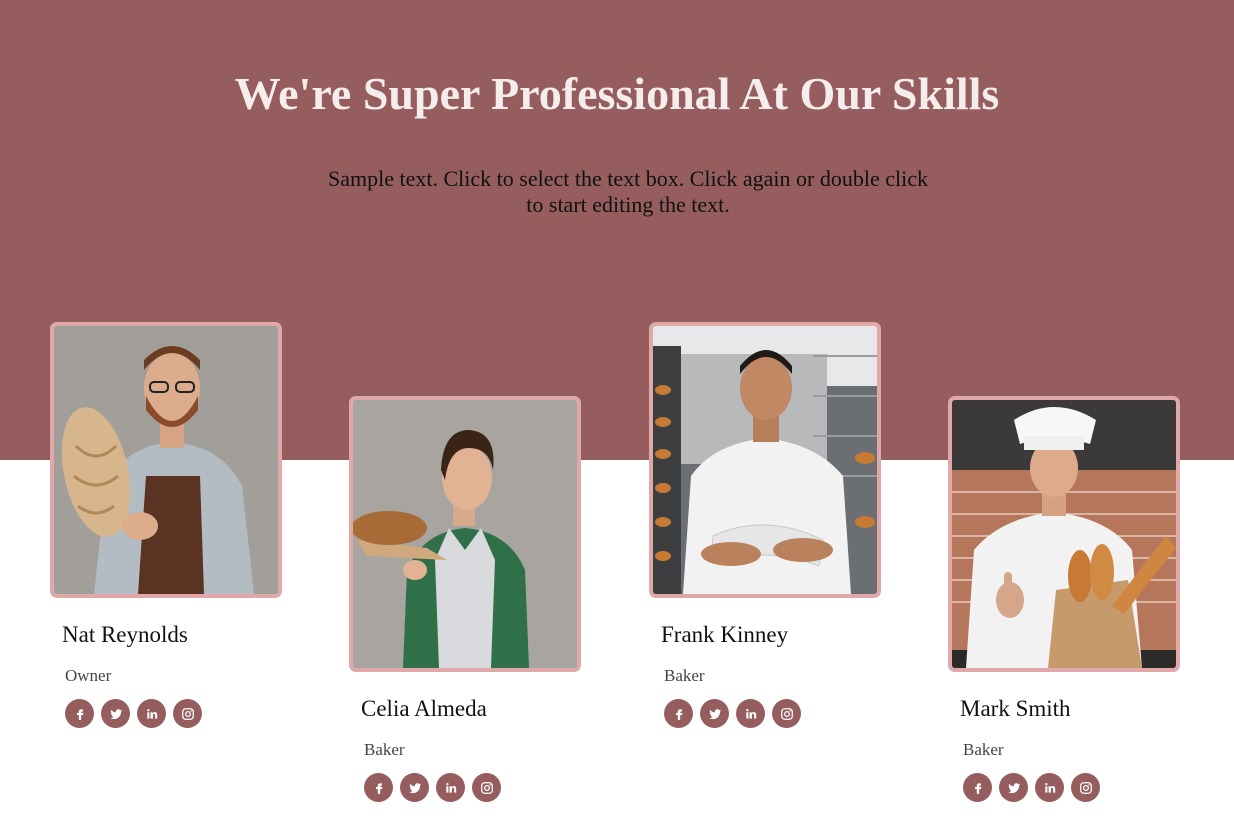  I want to click on team-member-card: Celia Almeda Baker, so click(465, 599).